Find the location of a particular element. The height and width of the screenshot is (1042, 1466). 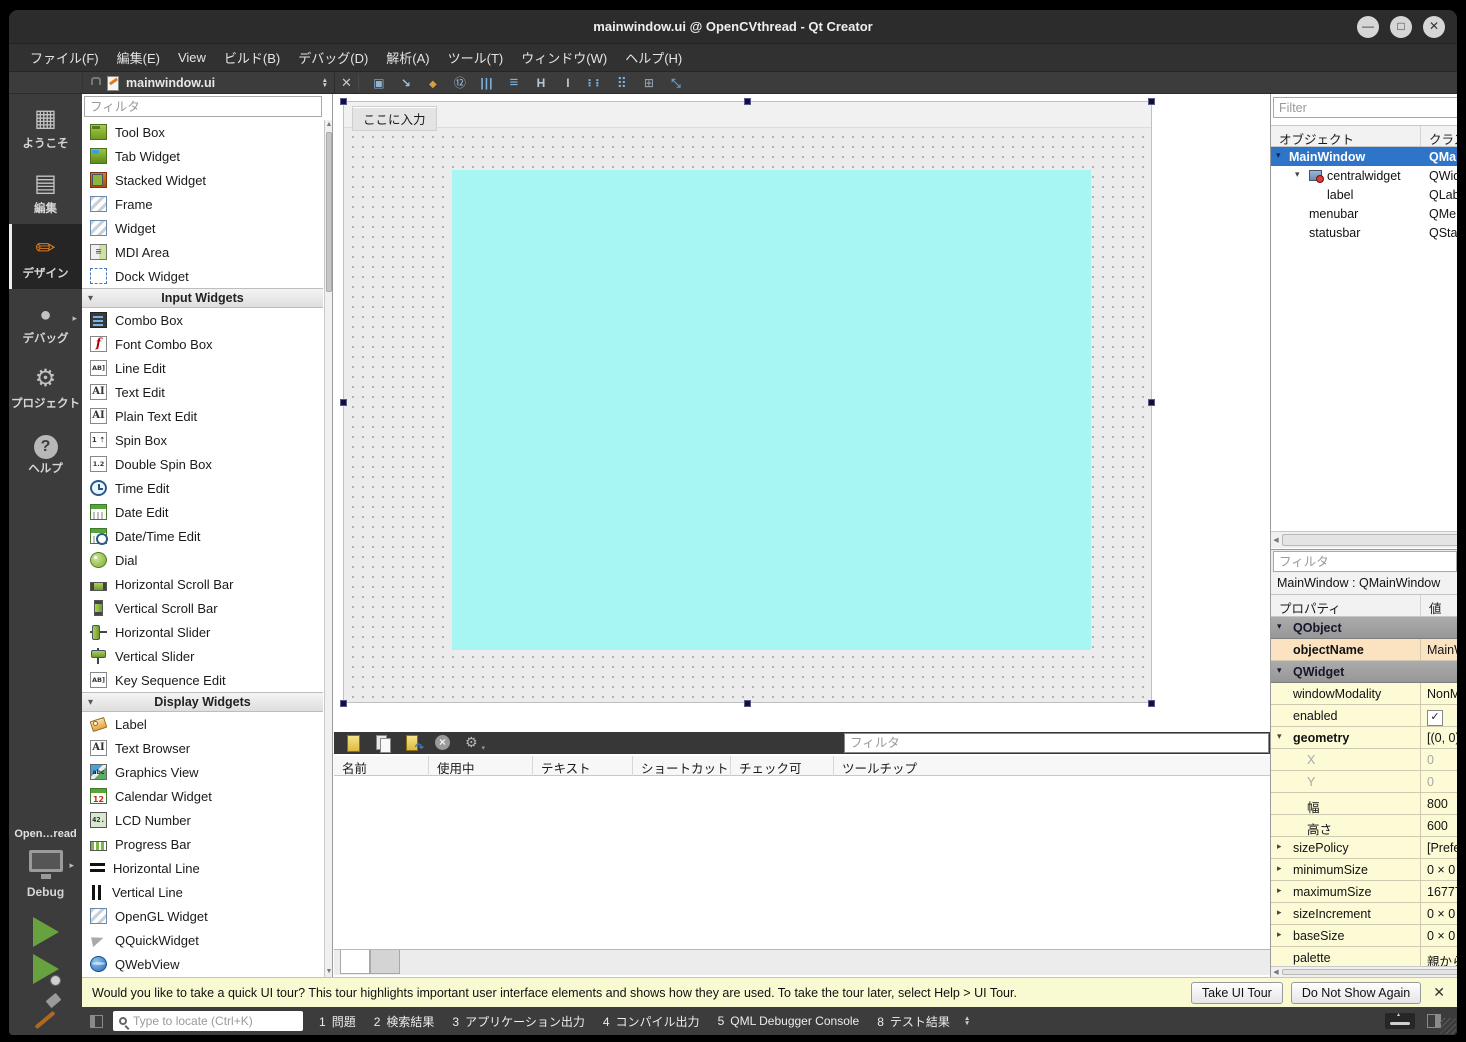

new-action-icon is located at coordinates (353, 743).